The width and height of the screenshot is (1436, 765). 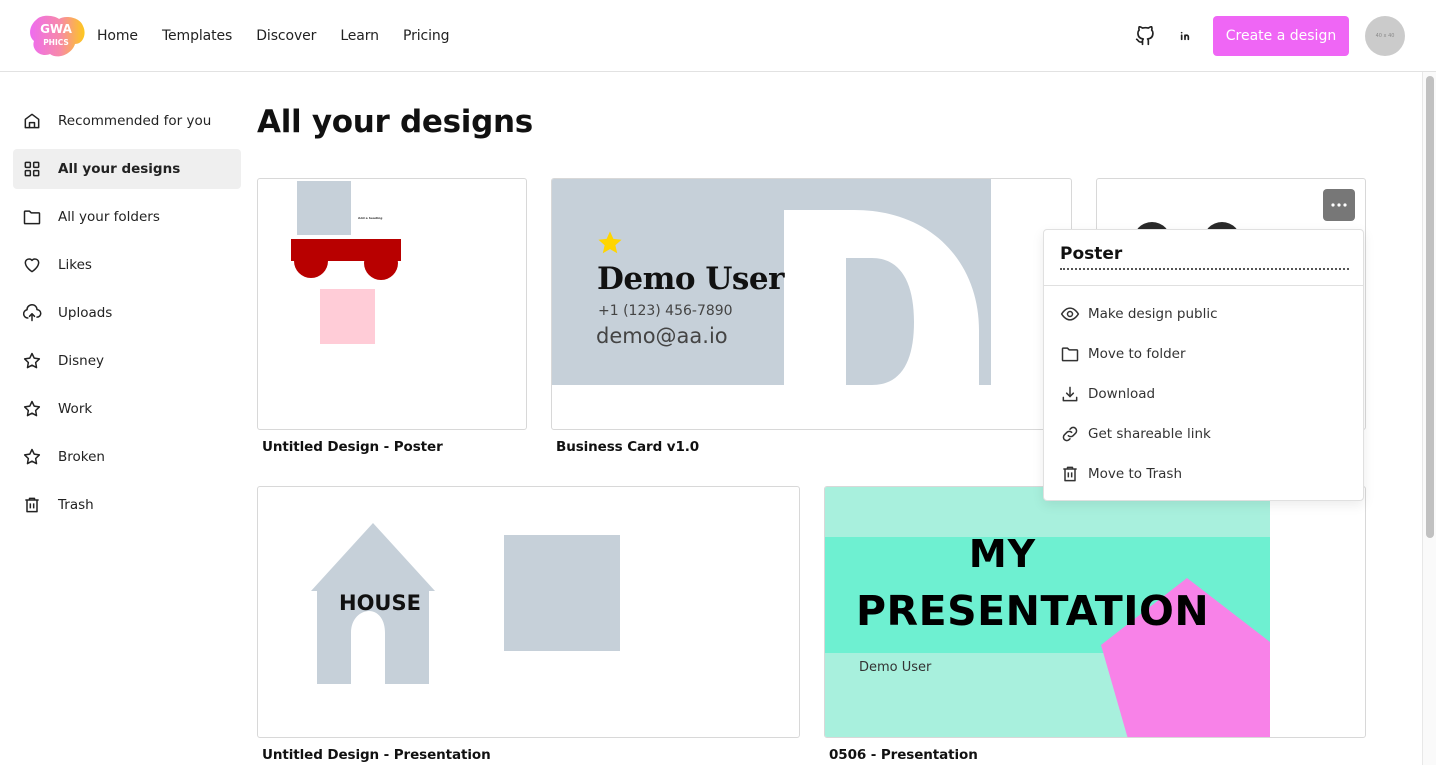 I want to click on menu-item-label: Make design public, so click(x=1153, y=314).